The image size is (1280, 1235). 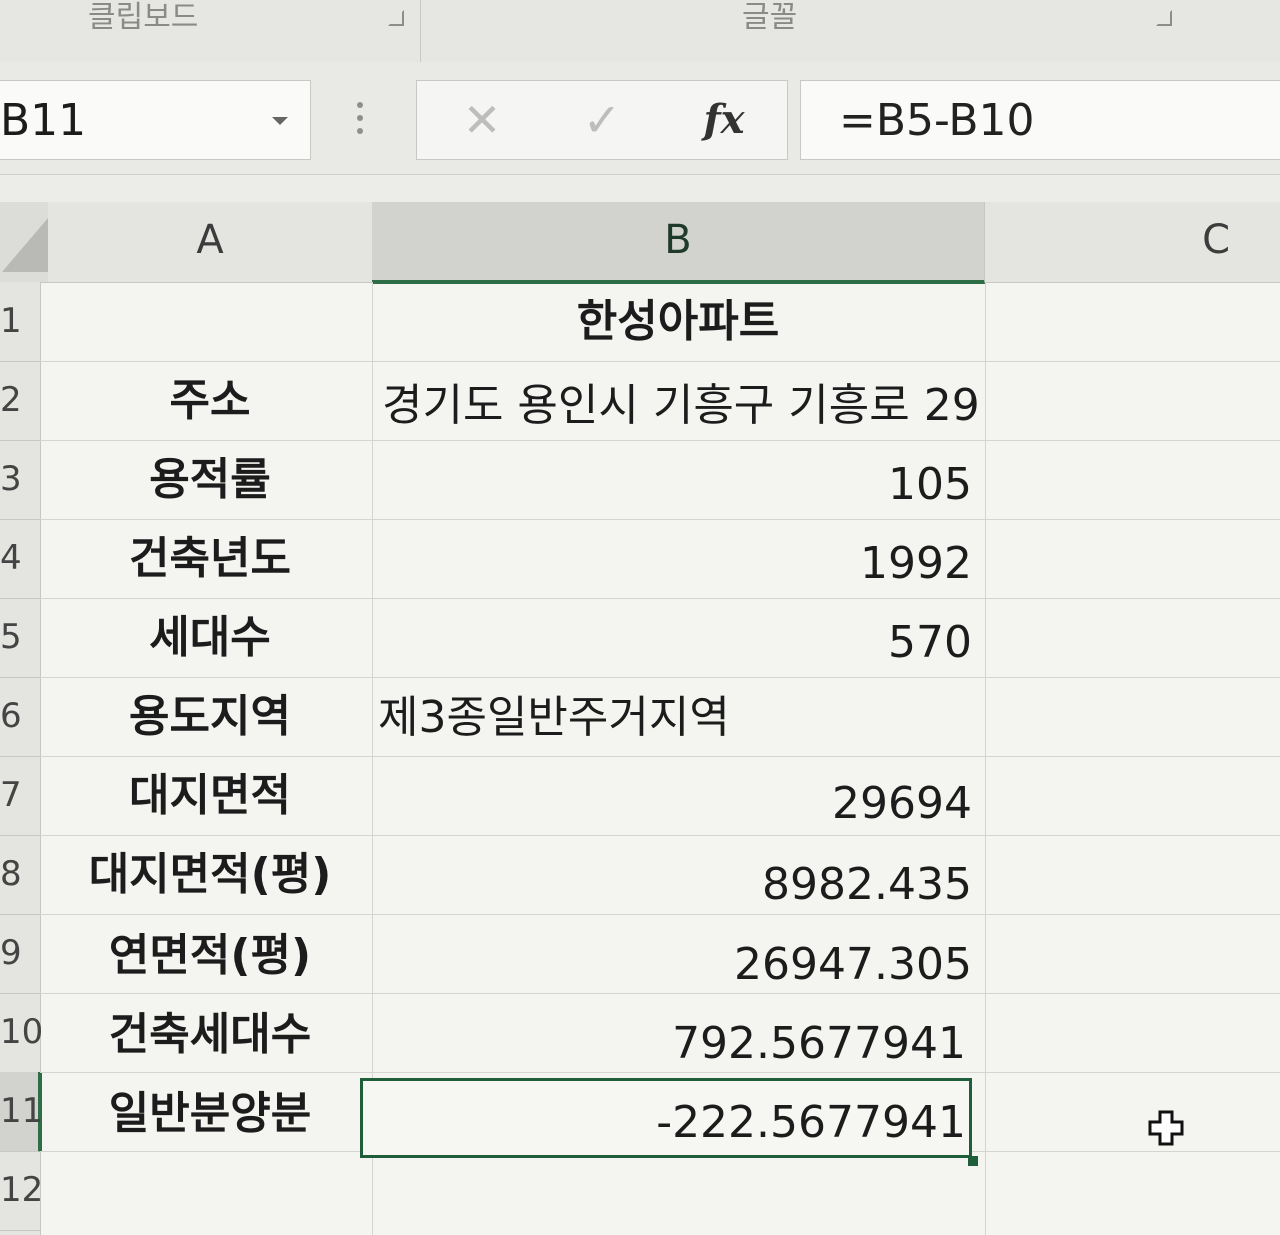 I want to click on chevron-down-icon, so click(x=280, y=121).